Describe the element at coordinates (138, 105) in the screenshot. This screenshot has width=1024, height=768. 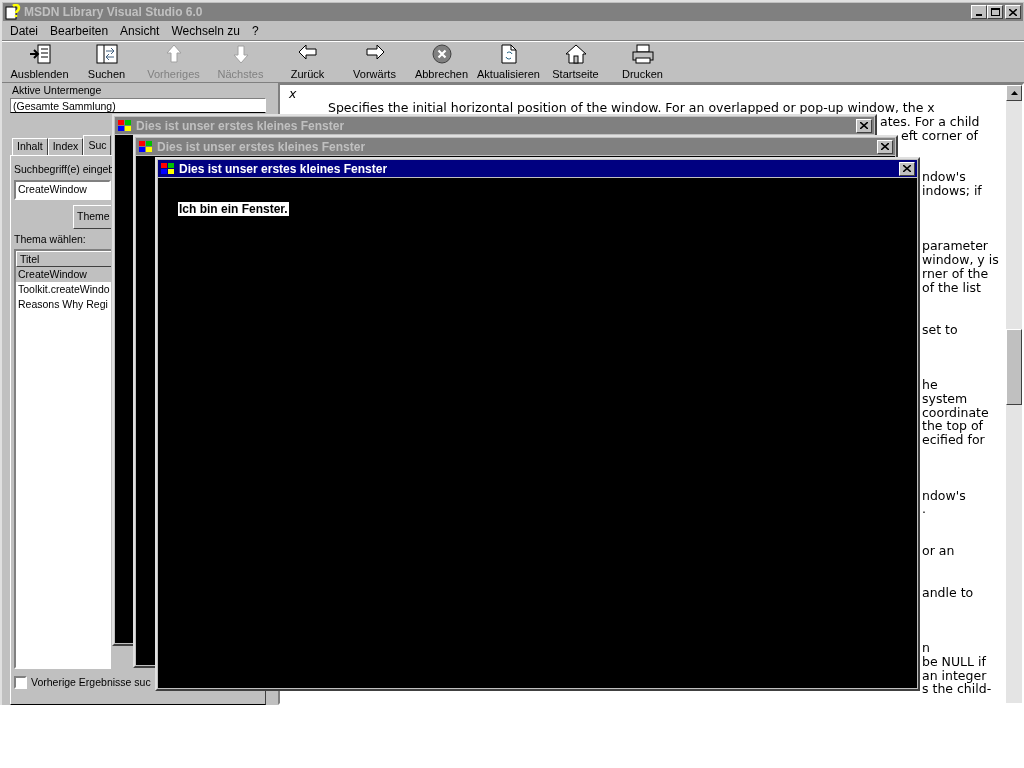
I see `subset-dropdown: (Gesamte Sammlung)` at that location.